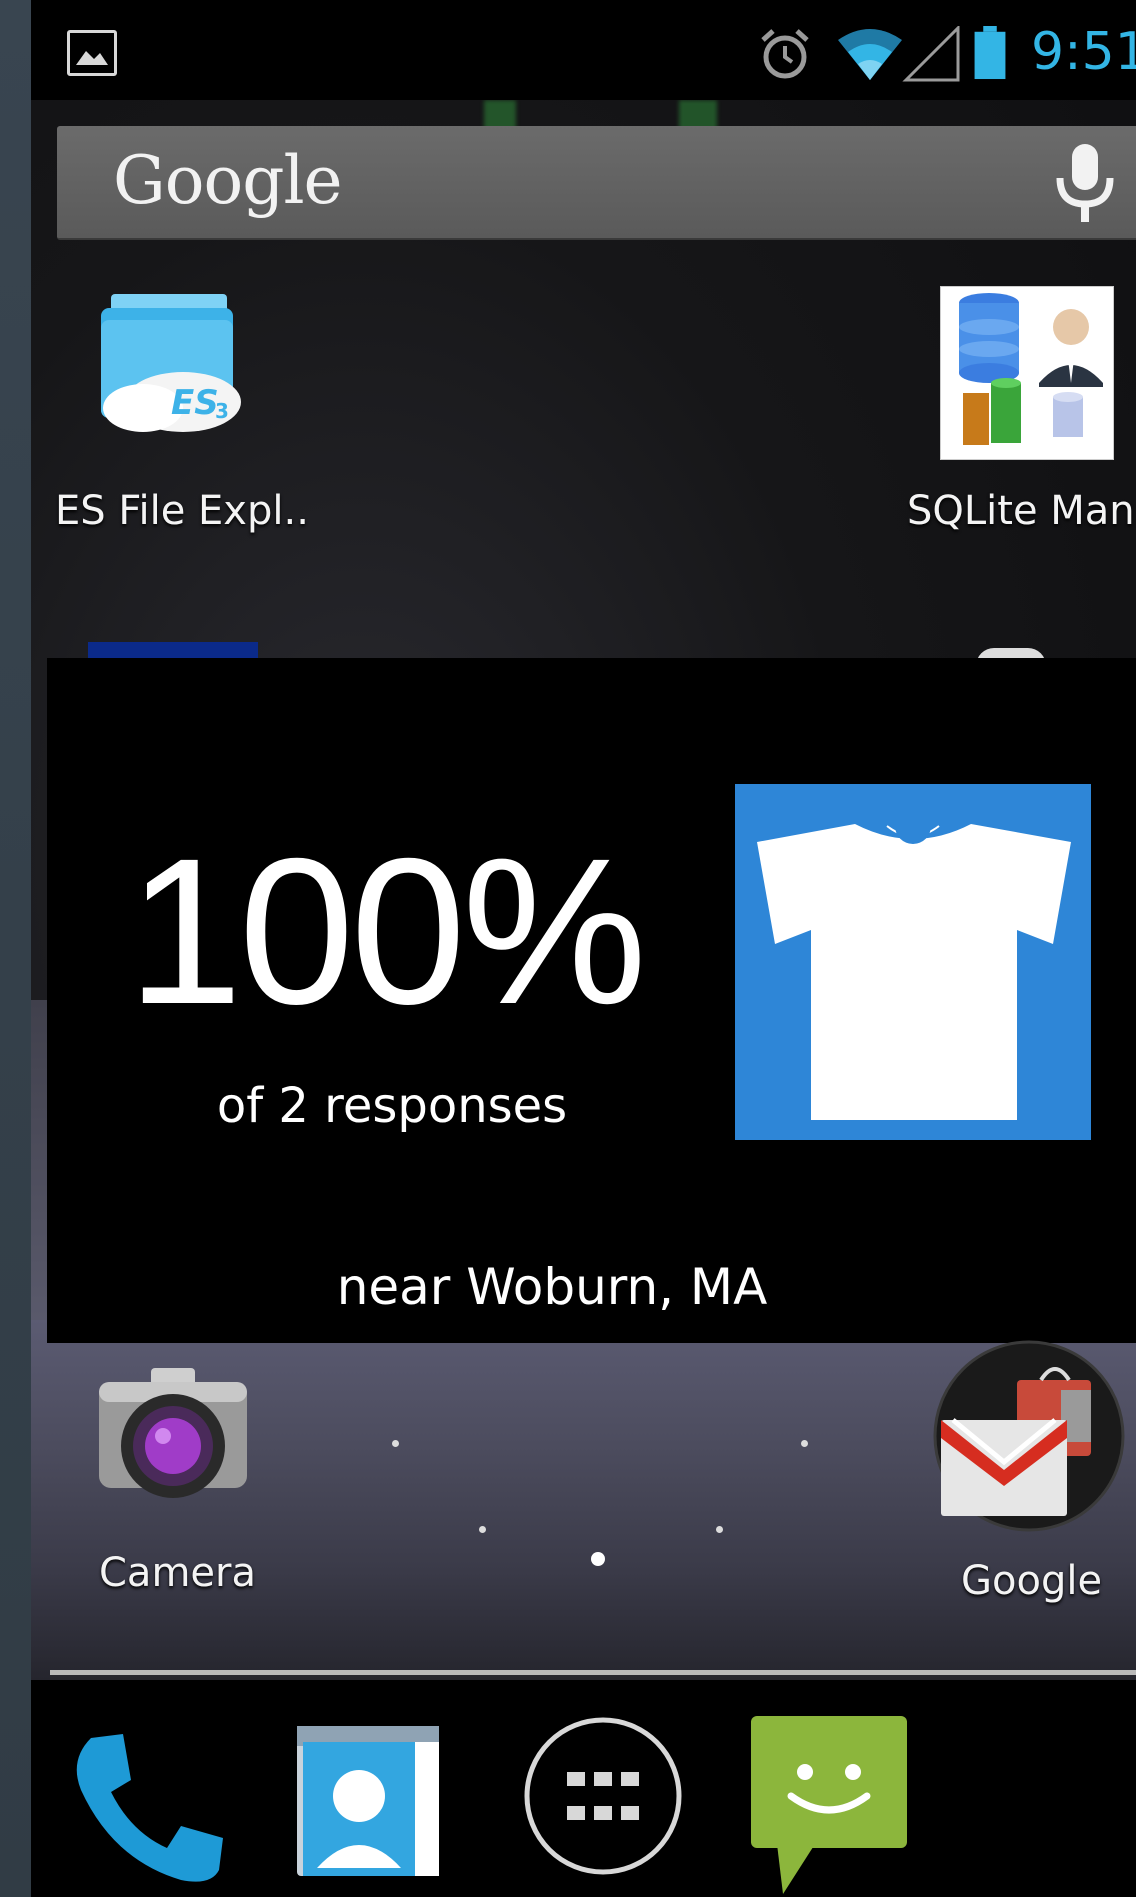  I want to click on google-folder-icon, so click(1029, 1436).